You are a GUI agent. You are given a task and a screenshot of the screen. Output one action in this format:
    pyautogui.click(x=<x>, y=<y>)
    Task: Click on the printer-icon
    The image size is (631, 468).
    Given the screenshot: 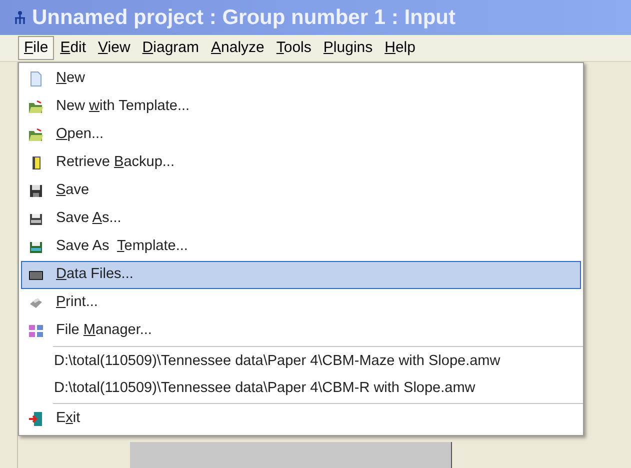 What is the action you would take?
    pyautogui.click(x=36, y=303)
    